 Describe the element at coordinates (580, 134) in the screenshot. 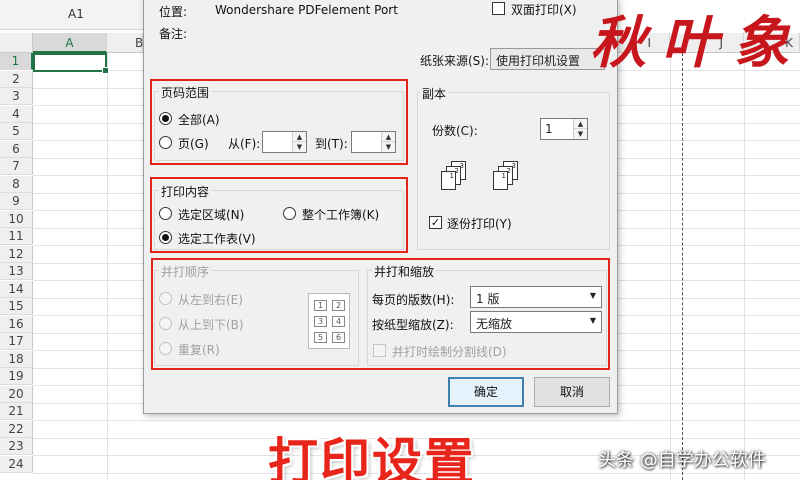

I see `spin-down-icon: ▼` at that location.